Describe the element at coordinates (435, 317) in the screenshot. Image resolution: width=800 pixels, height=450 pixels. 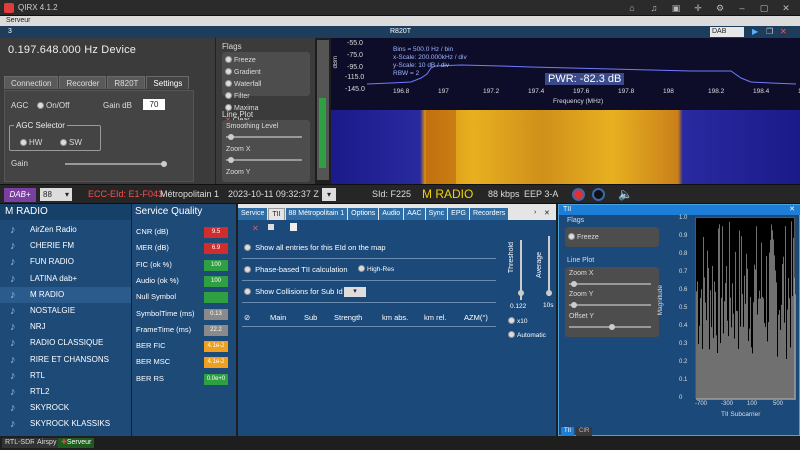
I see `col-km-rel: km rel.` at that location.